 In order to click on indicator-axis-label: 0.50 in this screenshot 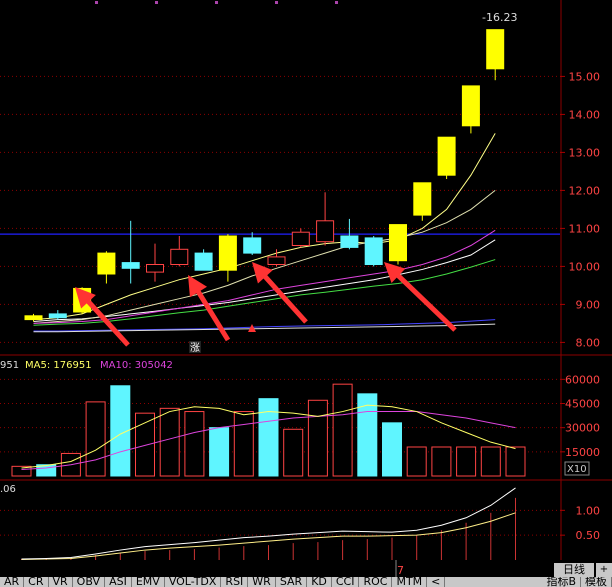, I will do `click(588, 535)`.